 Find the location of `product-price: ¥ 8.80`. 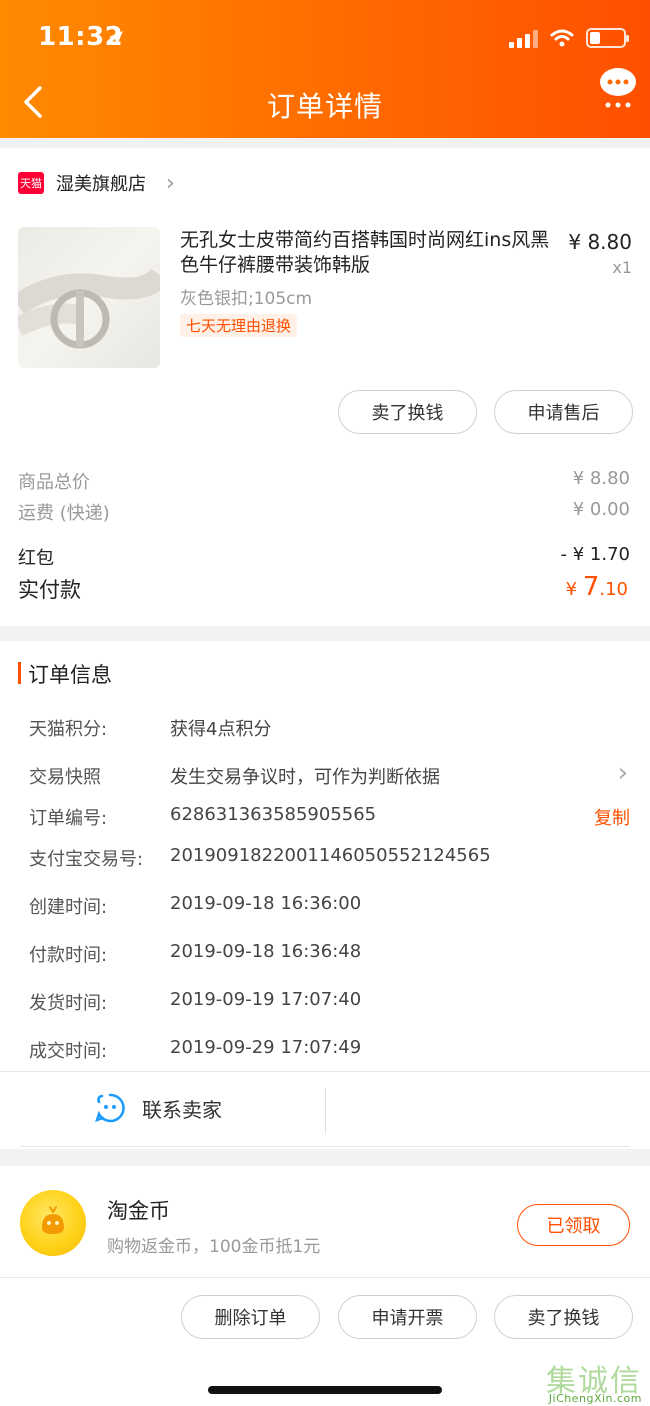

product-price: ¥ 8.80 is located at coordinates (600, 242).